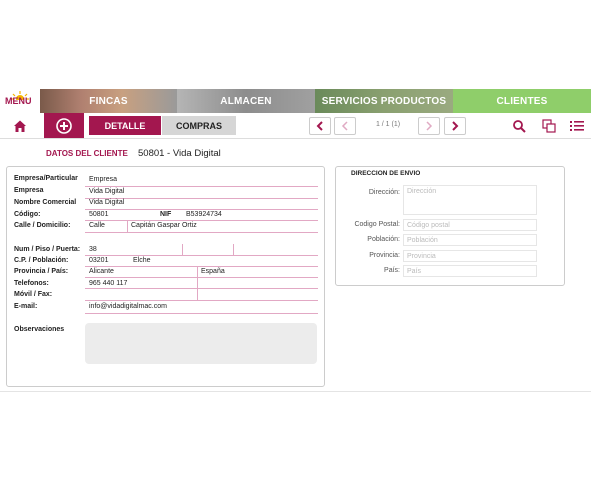 Image resolution: width=591 pixels, height=503 pixels. I want to click on pais-input: País, so click(470, 271).